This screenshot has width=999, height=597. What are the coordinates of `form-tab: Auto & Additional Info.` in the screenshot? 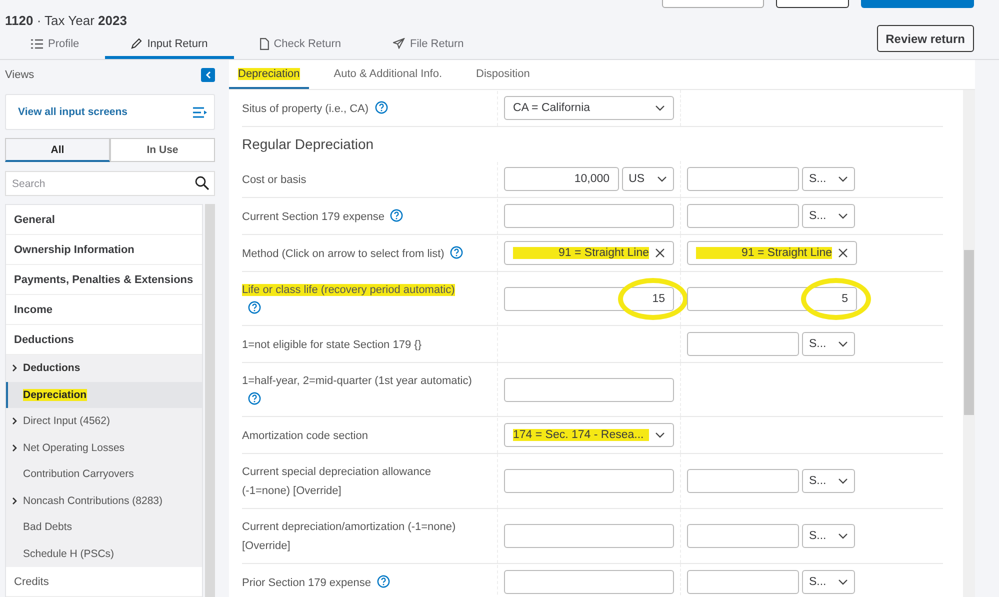 It's located at (388, 74).